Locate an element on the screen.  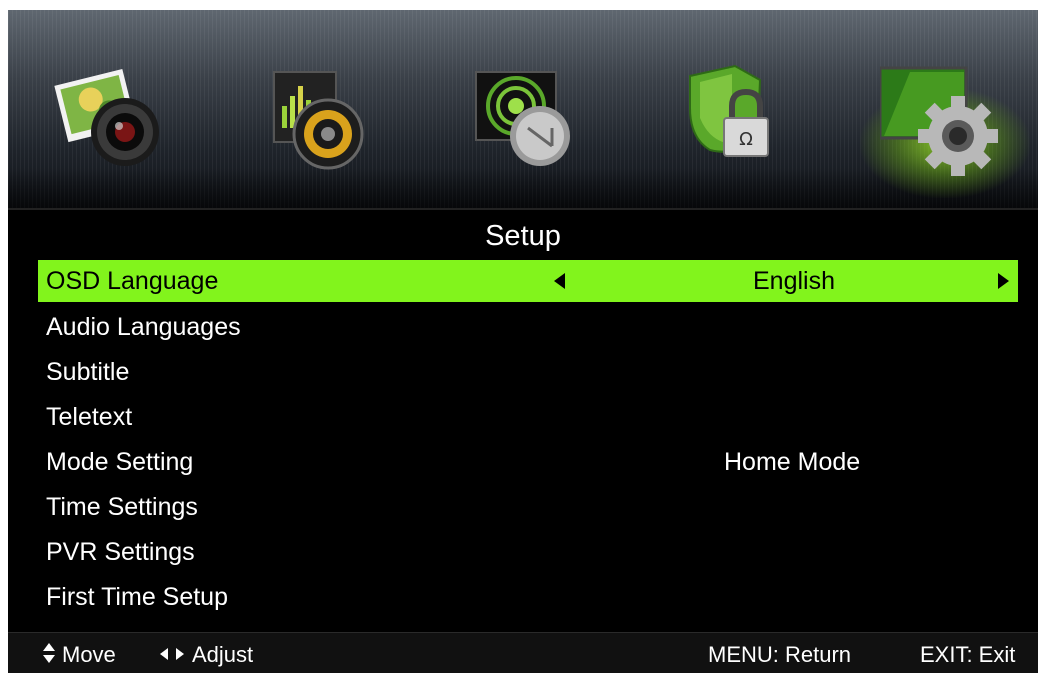
move-hint: Move is located at coordinates (89, 654).